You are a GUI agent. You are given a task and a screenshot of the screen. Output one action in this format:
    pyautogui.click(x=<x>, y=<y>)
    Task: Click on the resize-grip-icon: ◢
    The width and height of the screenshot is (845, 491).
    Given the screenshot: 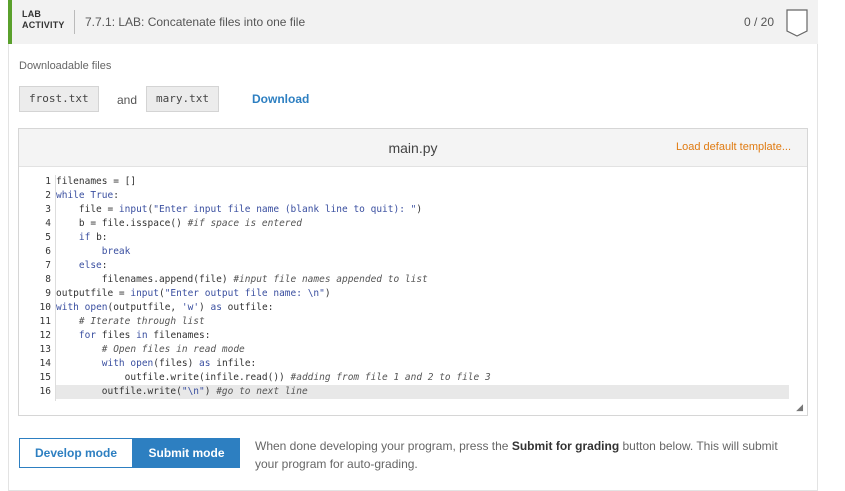 What is the action you would take?
    pyautogui.click(x=799, y=407)
    